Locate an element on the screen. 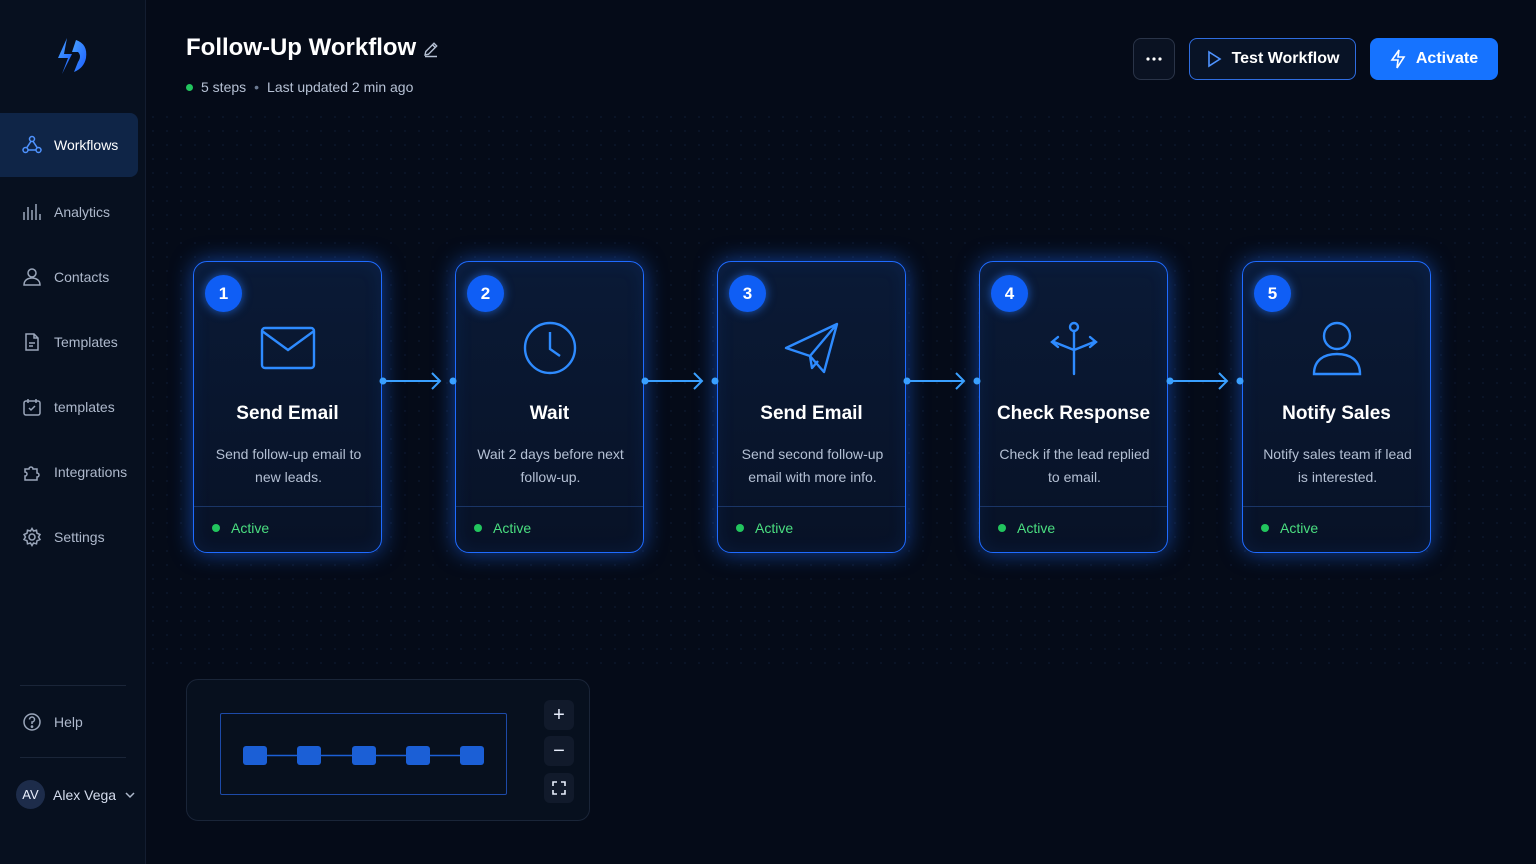 This screenshot has height=864, width=1536. puzzle-icon is located at coordinates (32, 473).